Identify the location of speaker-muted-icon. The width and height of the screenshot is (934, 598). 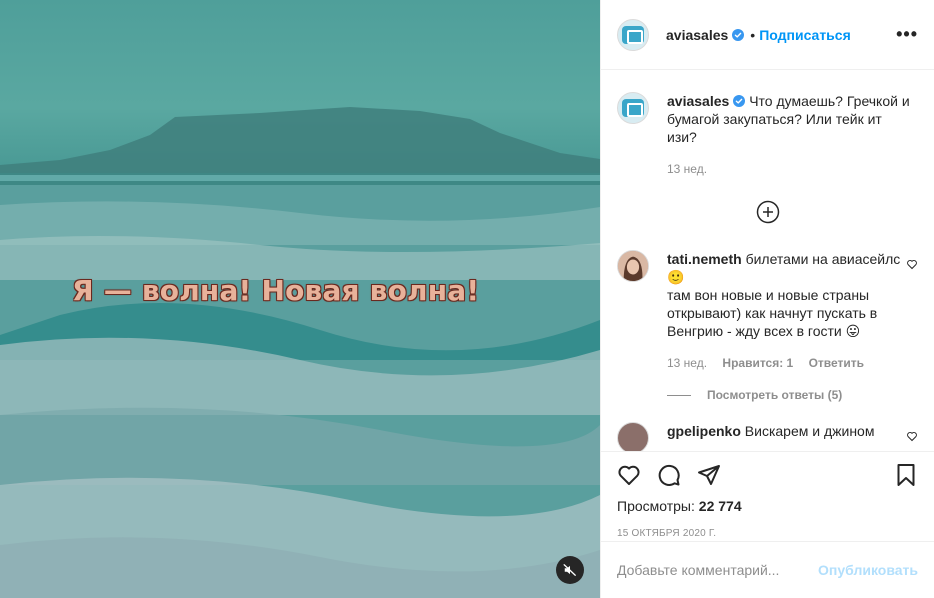
(569, 570).